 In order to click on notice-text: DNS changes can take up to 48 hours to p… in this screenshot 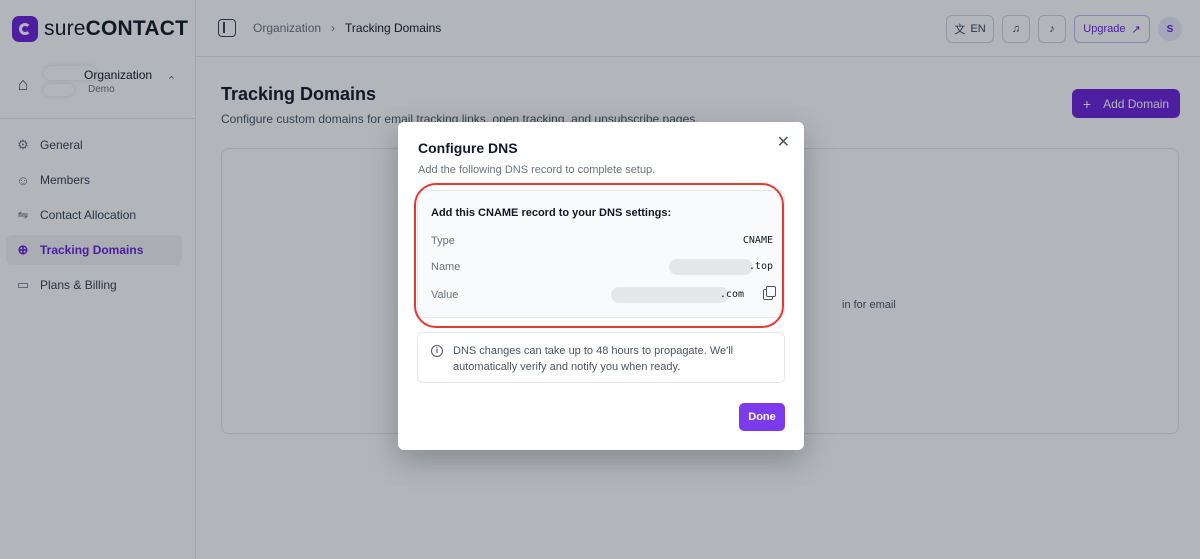, I will do `click(593, 359)`.